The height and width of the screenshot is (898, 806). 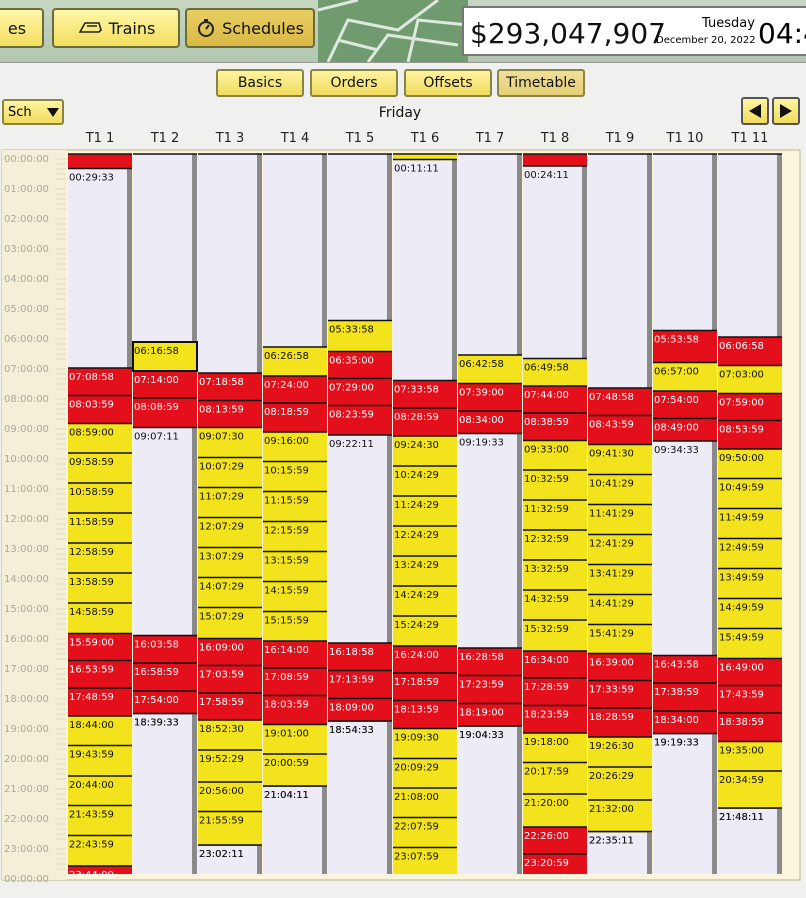 What do you see at coordinates (416, 417) in the screenshot?
I see `block-time-label: 08:28:59` at bounding box center [416, 417].